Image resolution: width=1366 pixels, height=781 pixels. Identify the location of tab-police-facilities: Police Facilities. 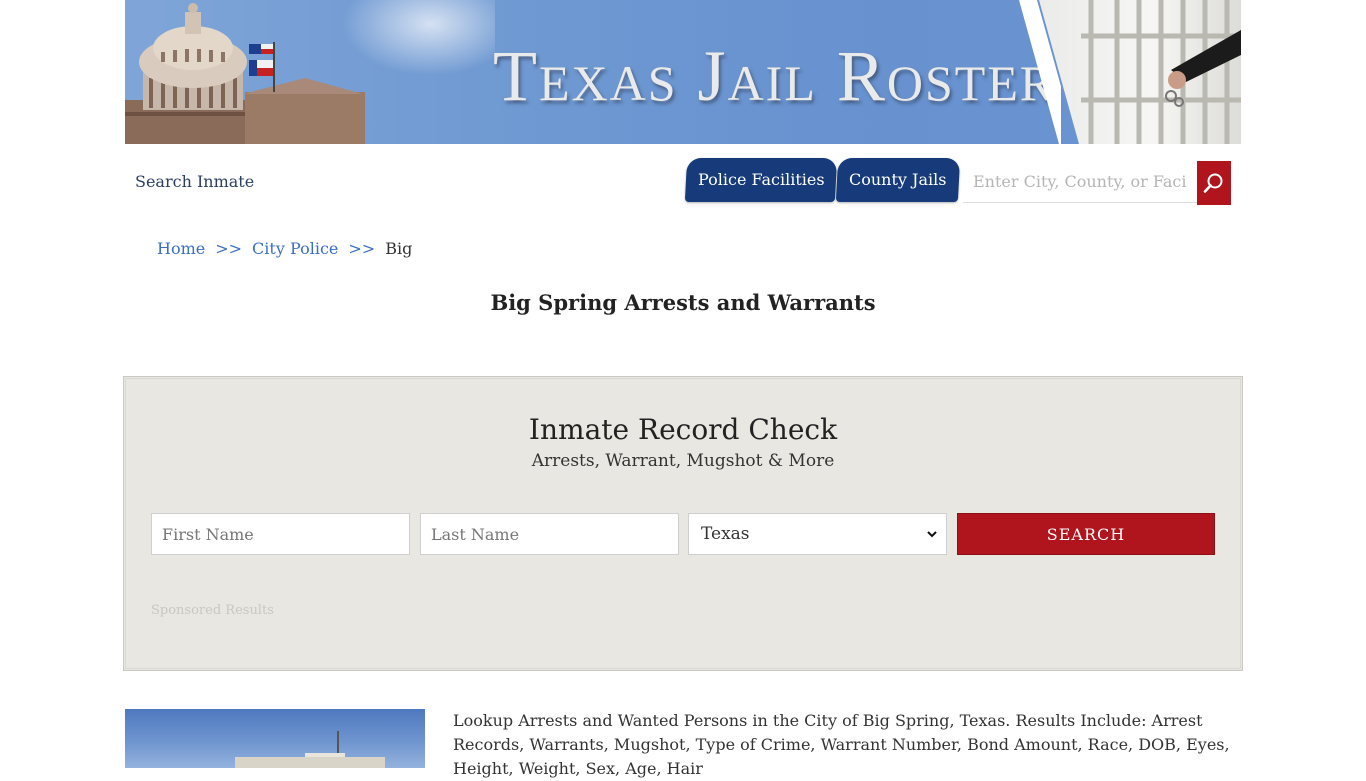
(761, 180).